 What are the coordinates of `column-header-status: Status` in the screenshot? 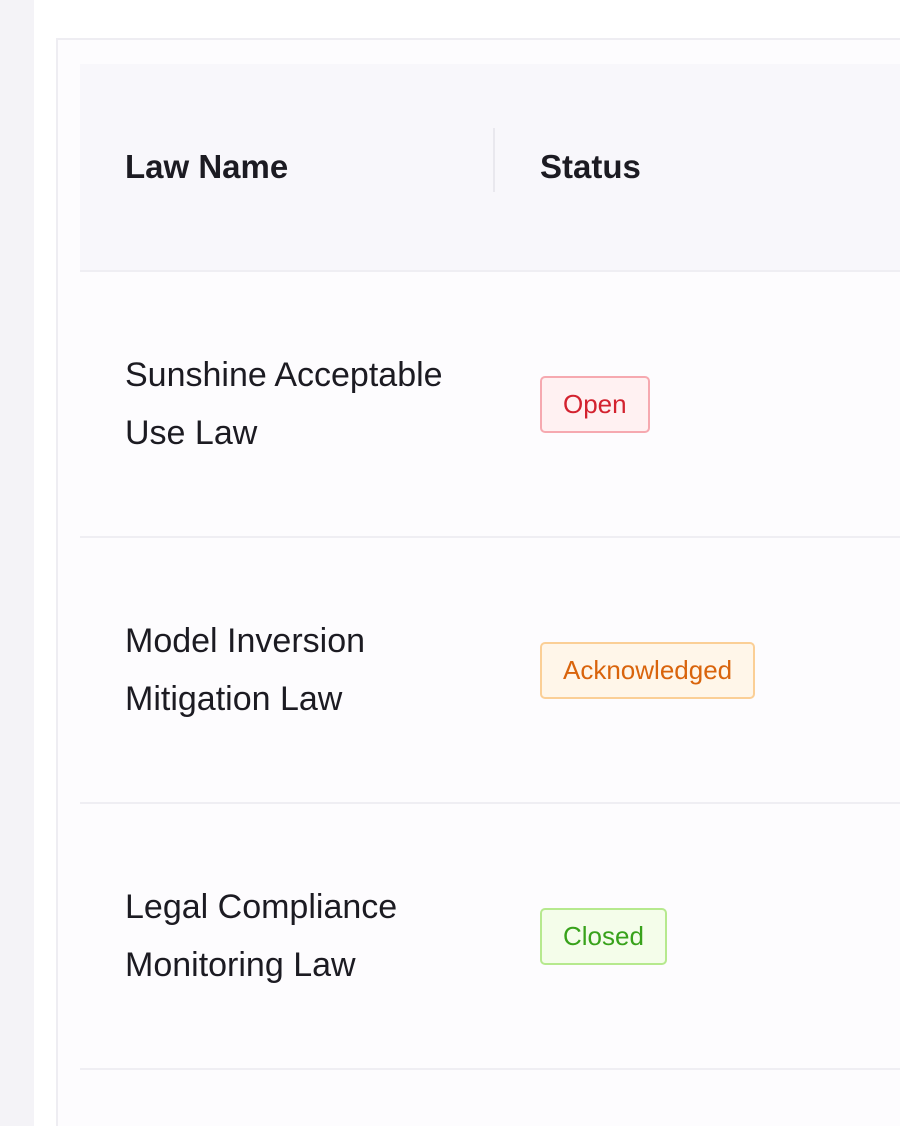 It's located at (590, 167).